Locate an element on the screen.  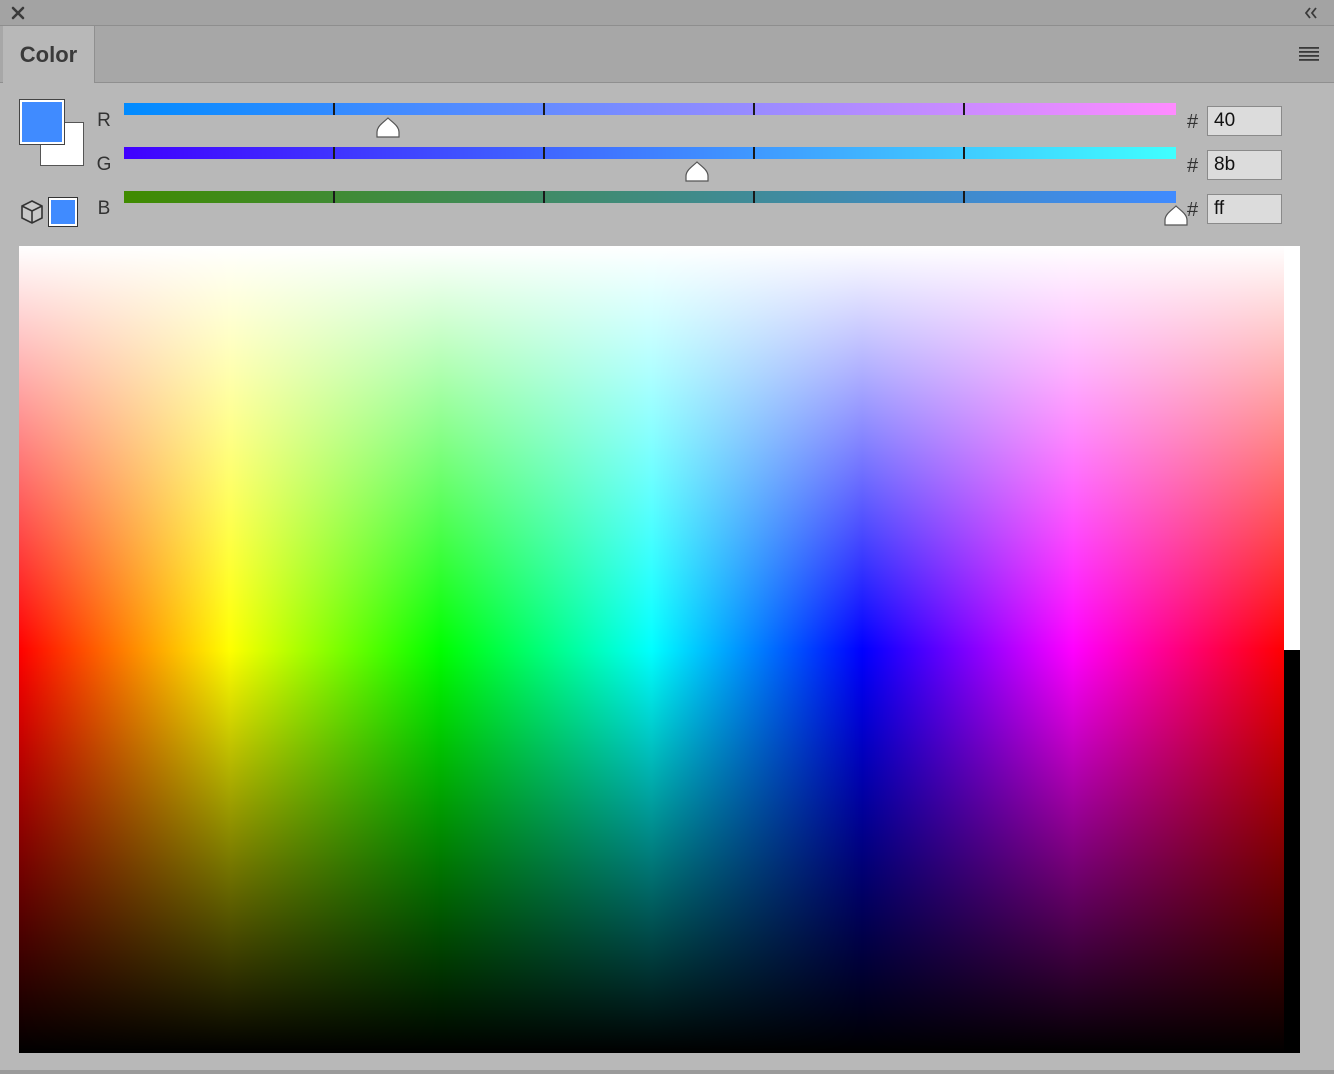
hex-input-r is located at coordinates (1244, 121).